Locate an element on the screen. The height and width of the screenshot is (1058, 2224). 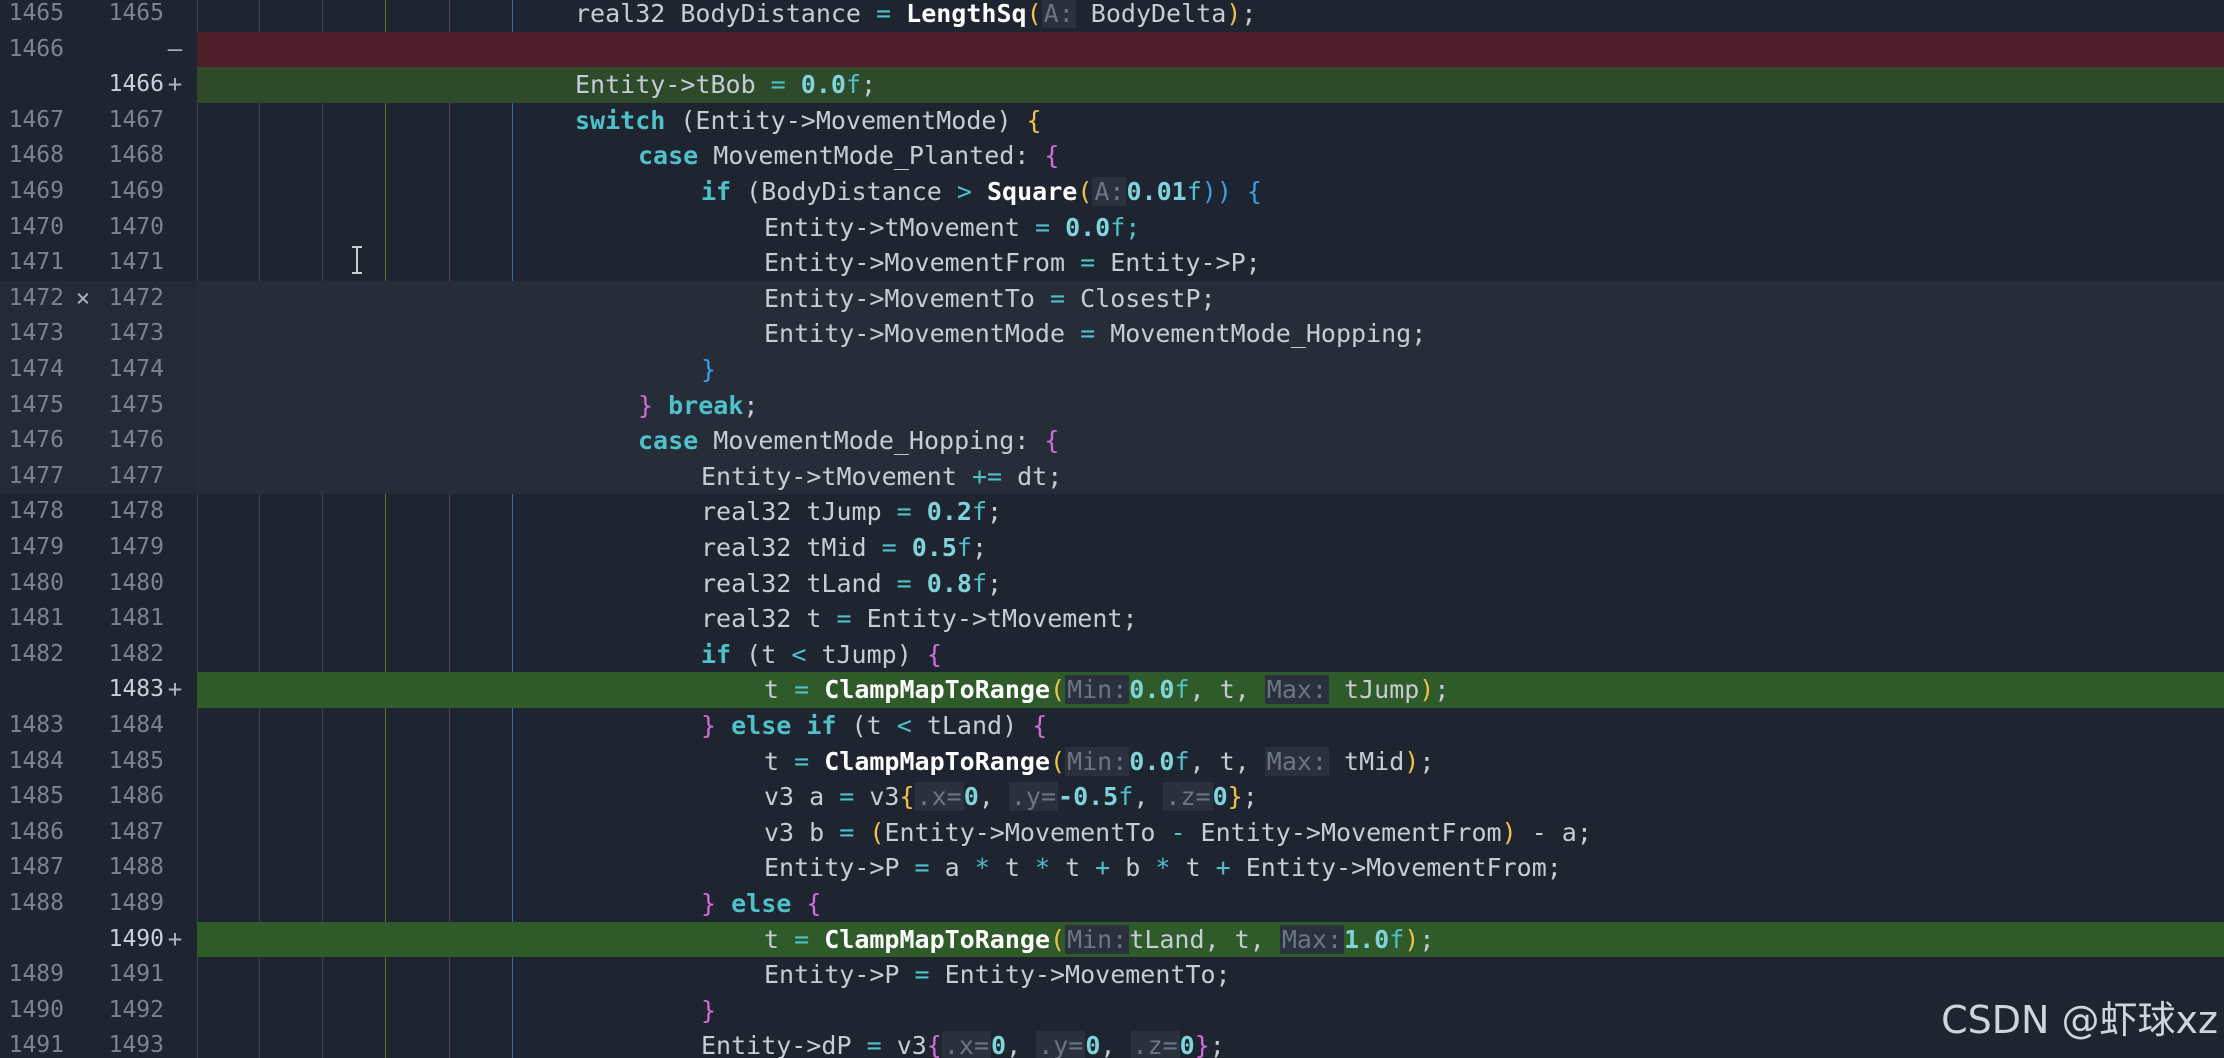
old-line-number: 1468 is located at coordinates (36, 155).